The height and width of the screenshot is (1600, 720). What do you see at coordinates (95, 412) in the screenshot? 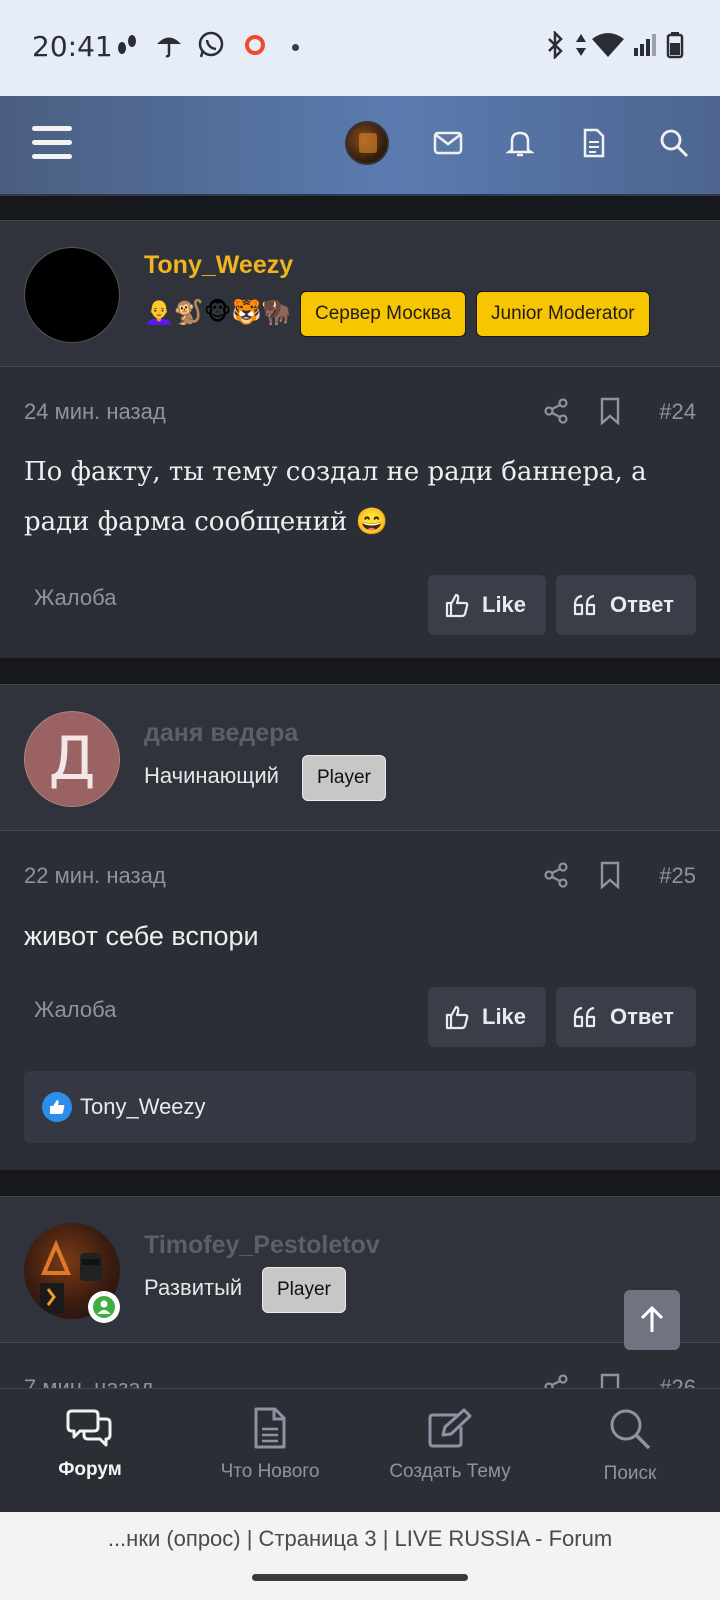
I see `post-time: 24 мин. назад` at bounding box center [95, 412].